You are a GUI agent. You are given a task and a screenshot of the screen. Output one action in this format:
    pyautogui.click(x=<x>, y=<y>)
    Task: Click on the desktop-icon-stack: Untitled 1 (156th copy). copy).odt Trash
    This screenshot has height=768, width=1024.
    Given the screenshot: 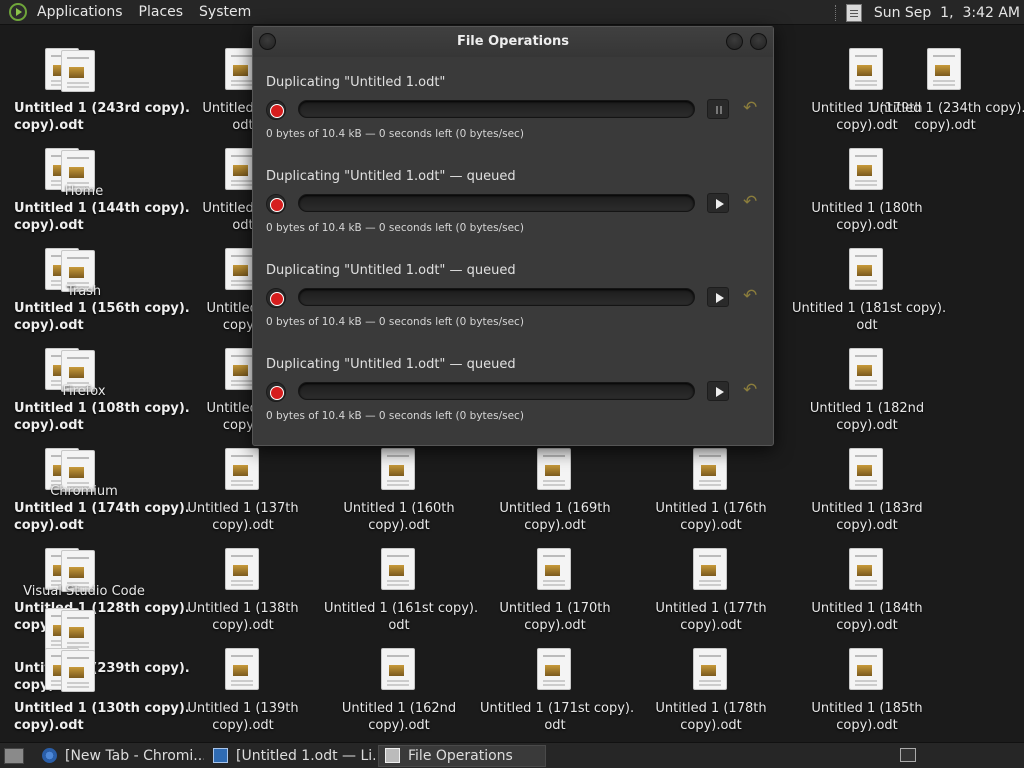 What is the action you would take?
    pyautogui.click(x=102, y=293)
    